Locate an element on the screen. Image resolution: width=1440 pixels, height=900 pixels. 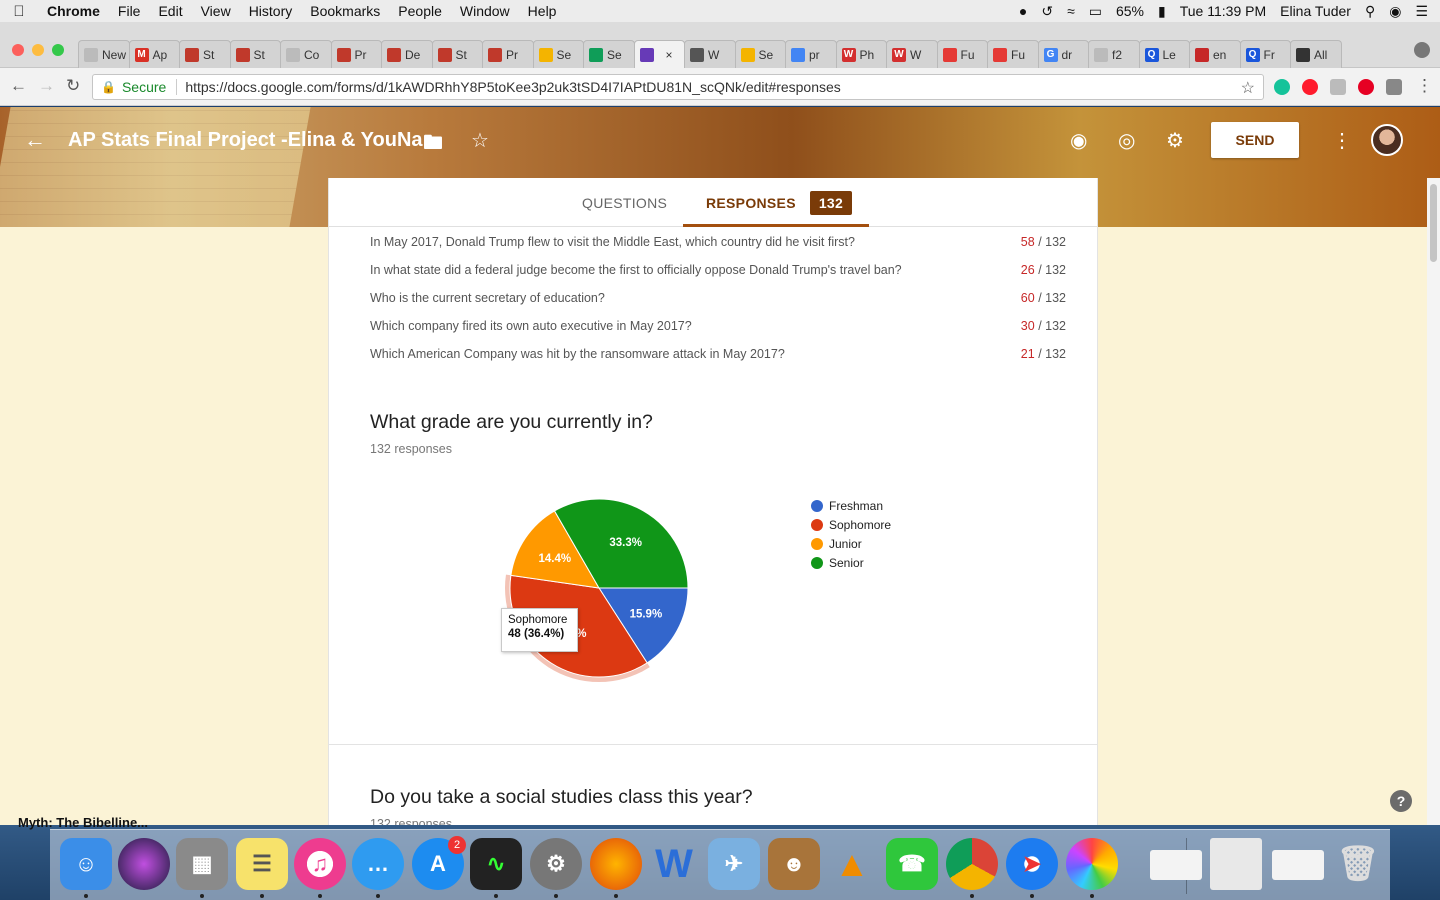
legend-item: Freshman is located at coordinates (851, 505).